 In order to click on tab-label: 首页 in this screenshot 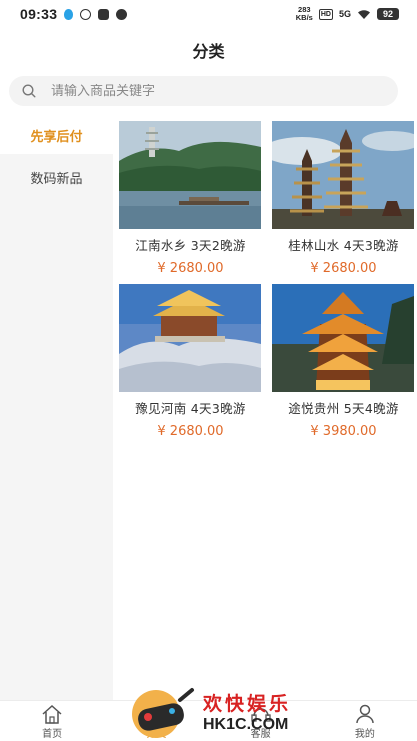, I will do `click(52, 734)`.